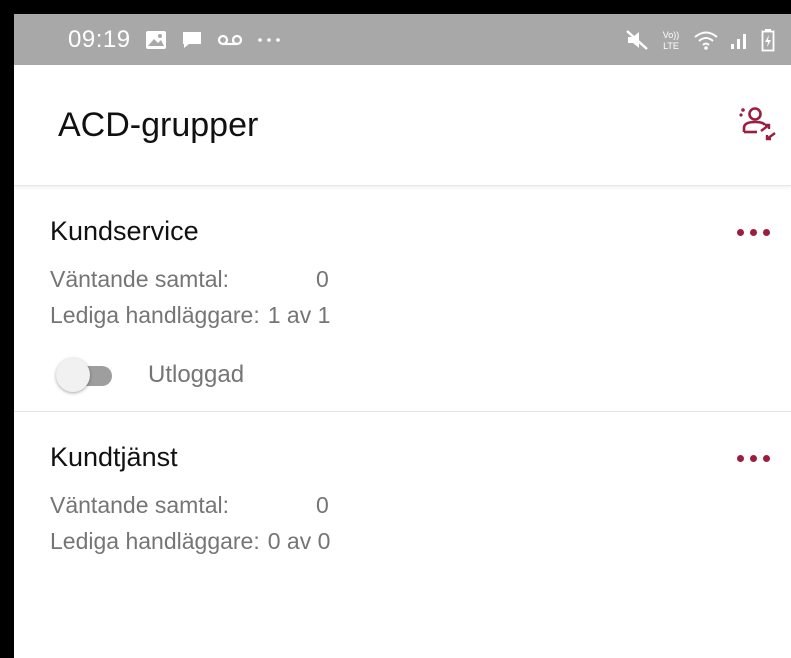  Describe the element at coordinates (230, 40) in the screenshot. I see `voicemail-icon` at that location.